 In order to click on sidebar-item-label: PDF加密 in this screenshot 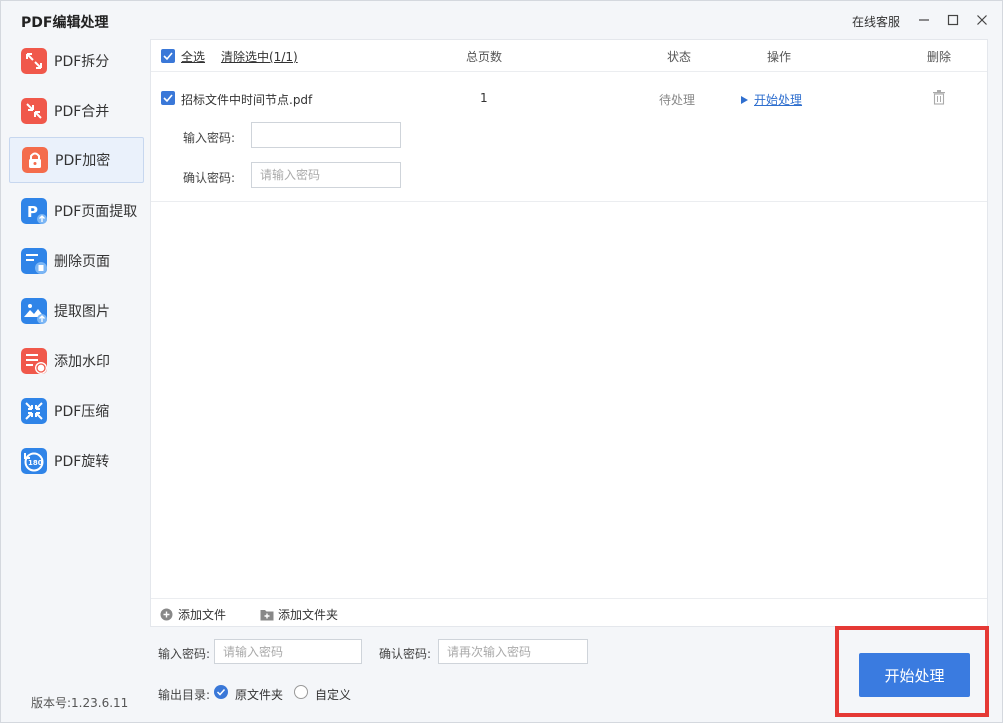, I will do `click(83, 161)`.